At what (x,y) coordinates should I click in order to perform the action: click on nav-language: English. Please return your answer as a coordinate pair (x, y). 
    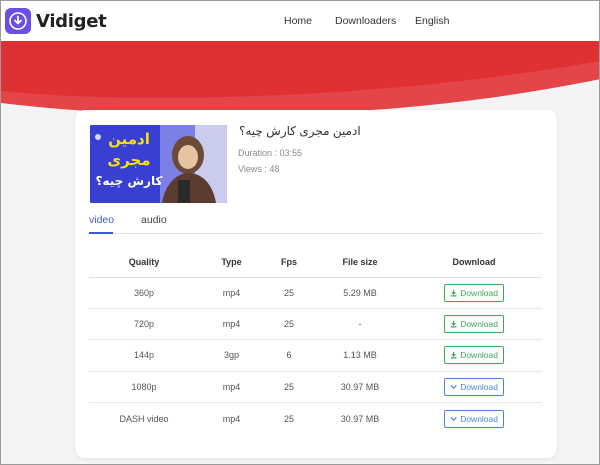
    Looking at the image, I should click on (432, 21).